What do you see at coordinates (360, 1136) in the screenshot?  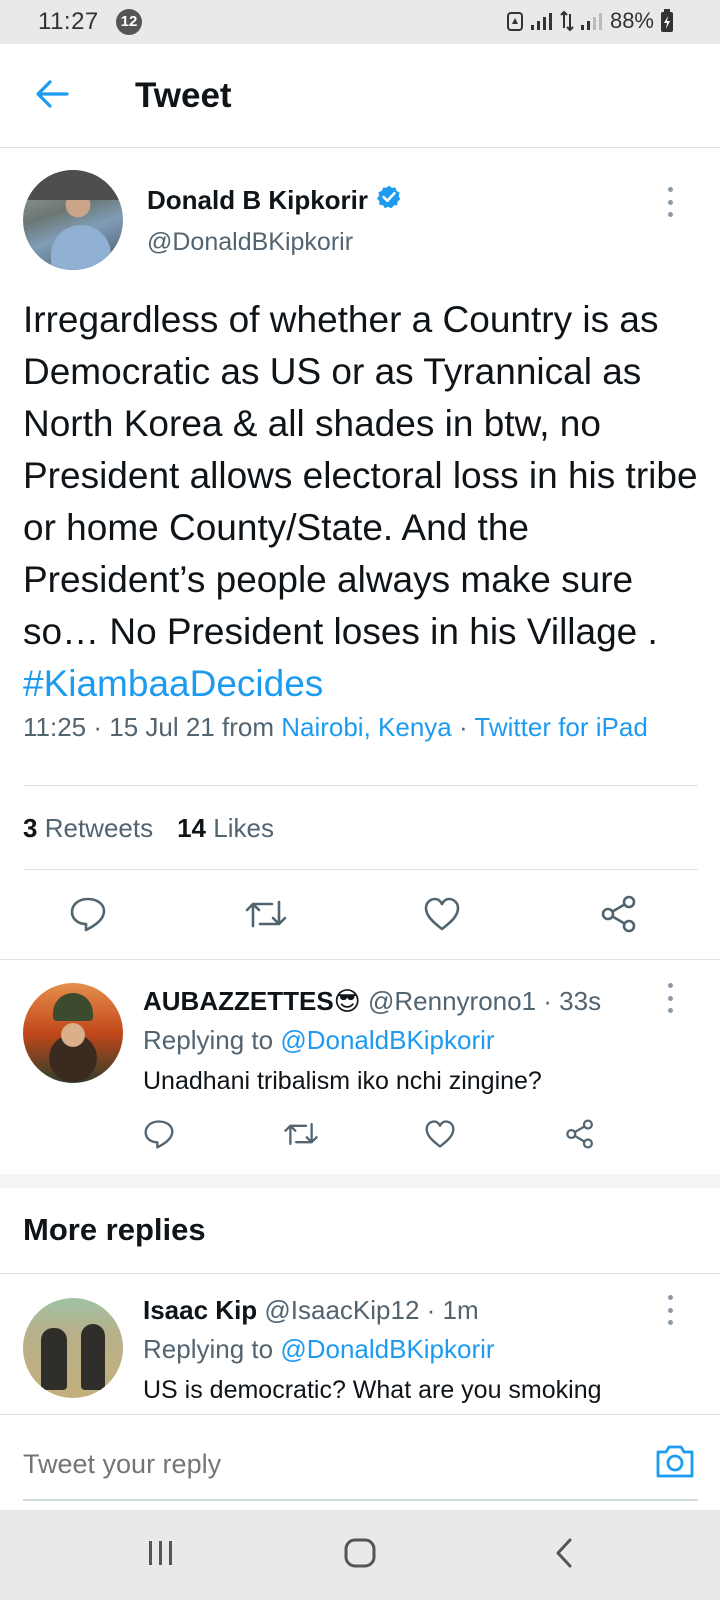 I see `reply-actions` at bounding box center [360, 1136].